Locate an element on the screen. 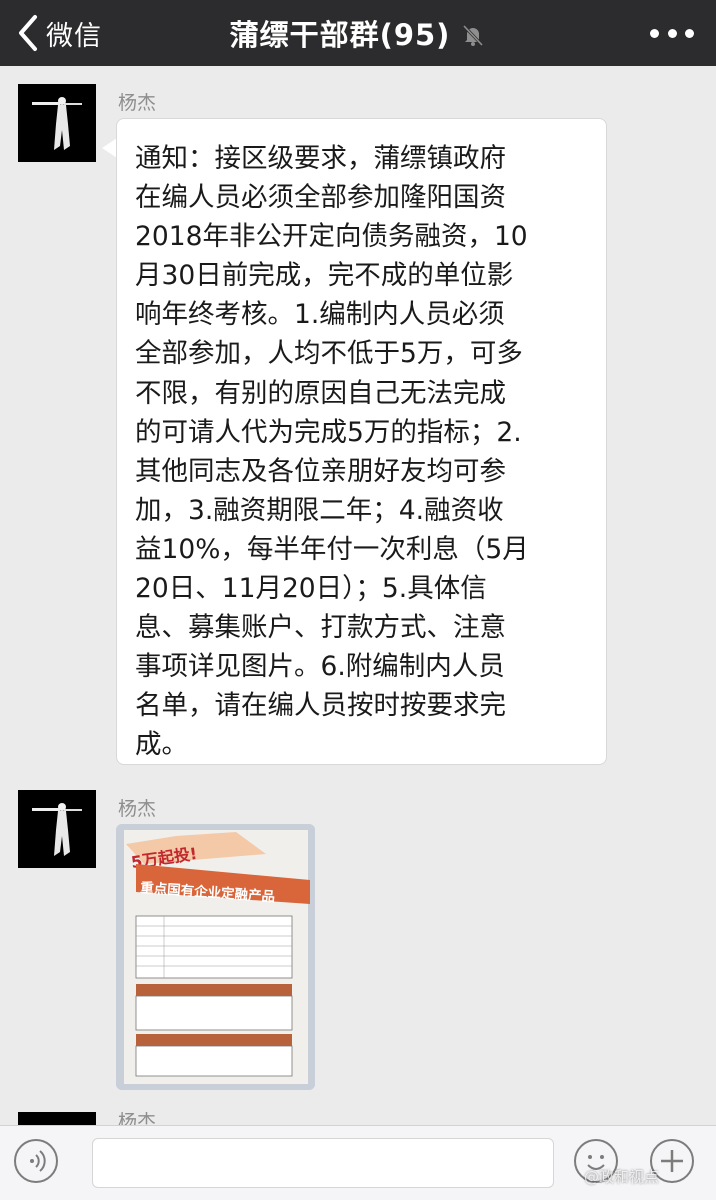  bell-slash-icon is located at coordinates (473, 35).